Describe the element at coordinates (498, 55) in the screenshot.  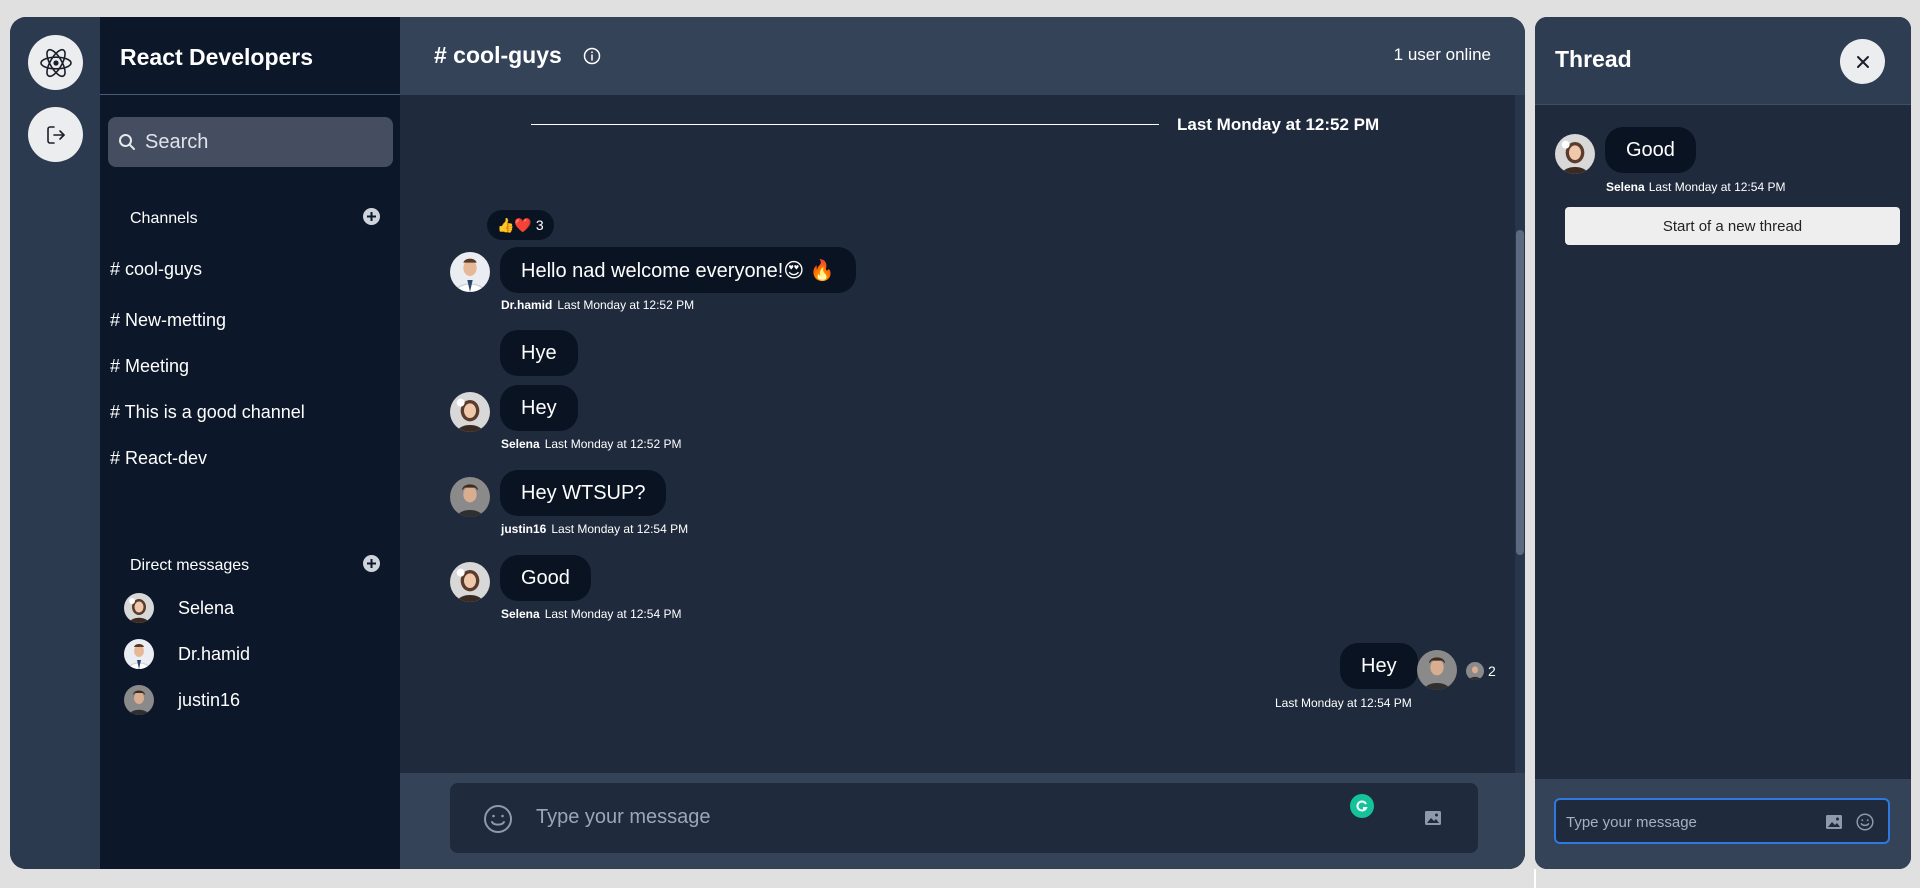
I see `channel-title: # cool-guys` at that location.